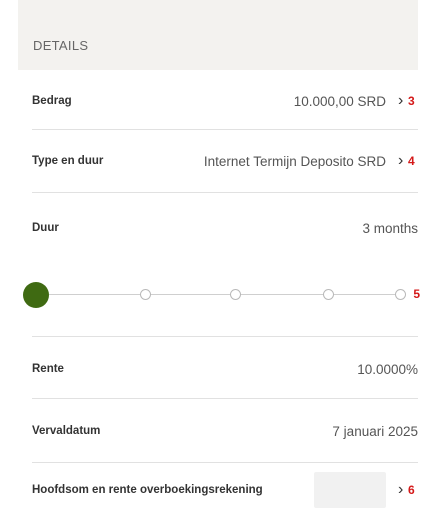 The height and width of the screenshot is (514, 425). Describe the element at coordinates (225, 101) in the screenshot. I see `amount-row: Bedrag 10.000,00 SRD › 3` at that location.